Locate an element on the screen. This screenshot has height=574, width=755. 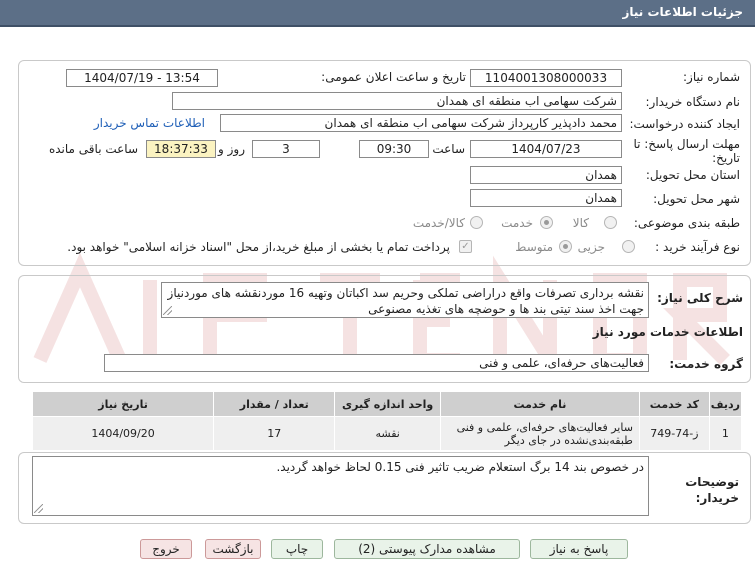
services-heading: اطلاعات خدمات مورد نیاز is located at coordinates (667, 332).